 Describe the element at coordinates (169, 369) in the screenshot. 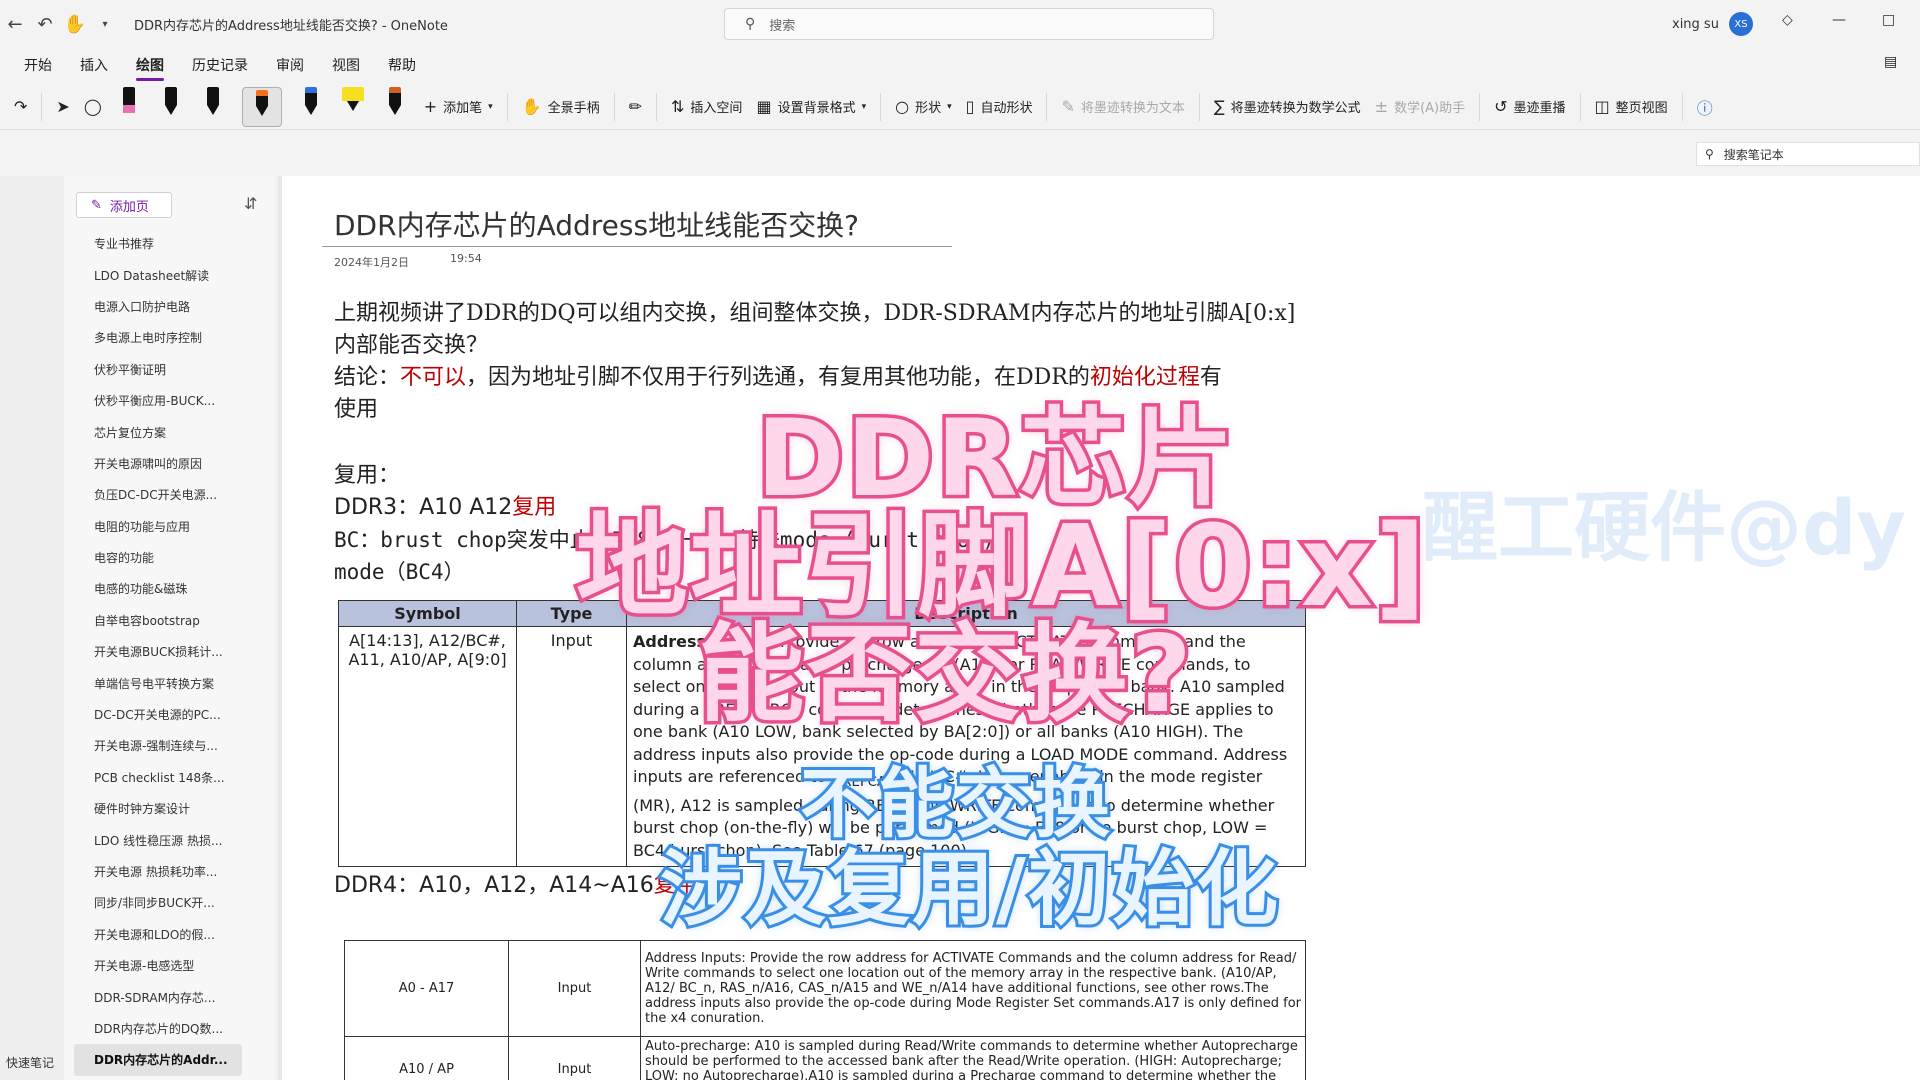

I see `page-list-item: 伏秒平衡证明` at that location.